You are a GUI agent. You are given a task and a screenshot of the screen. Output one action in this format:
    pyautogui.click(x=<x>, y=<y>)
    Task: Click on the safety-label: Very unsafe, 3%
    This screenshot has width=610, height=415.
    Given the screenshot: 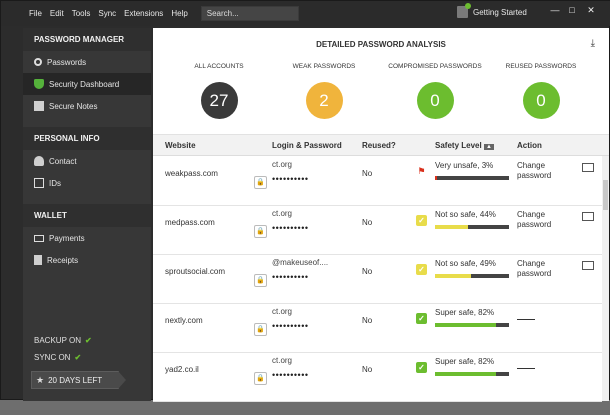 What is the action you would take?
    pyautogui.click(x=464, y=165)
    